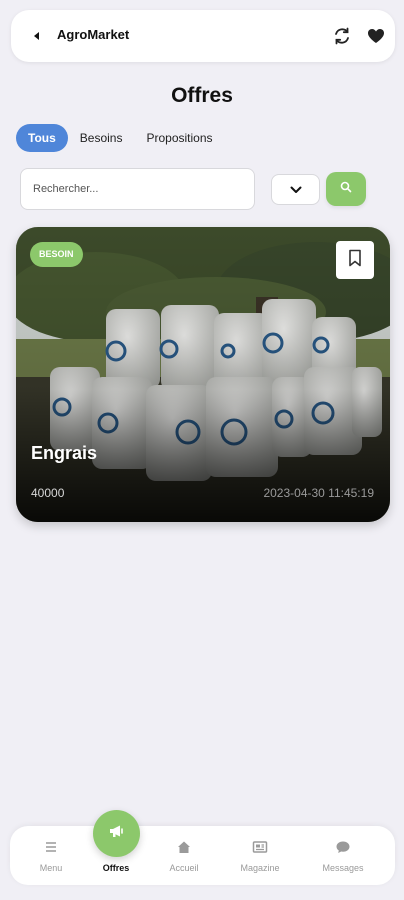 The image size is (404, 900). What do you see at coordinates (184, 855) in the screenshot?
I see `nav-item-accueil: Accueil` at bounding box center [184, 855].